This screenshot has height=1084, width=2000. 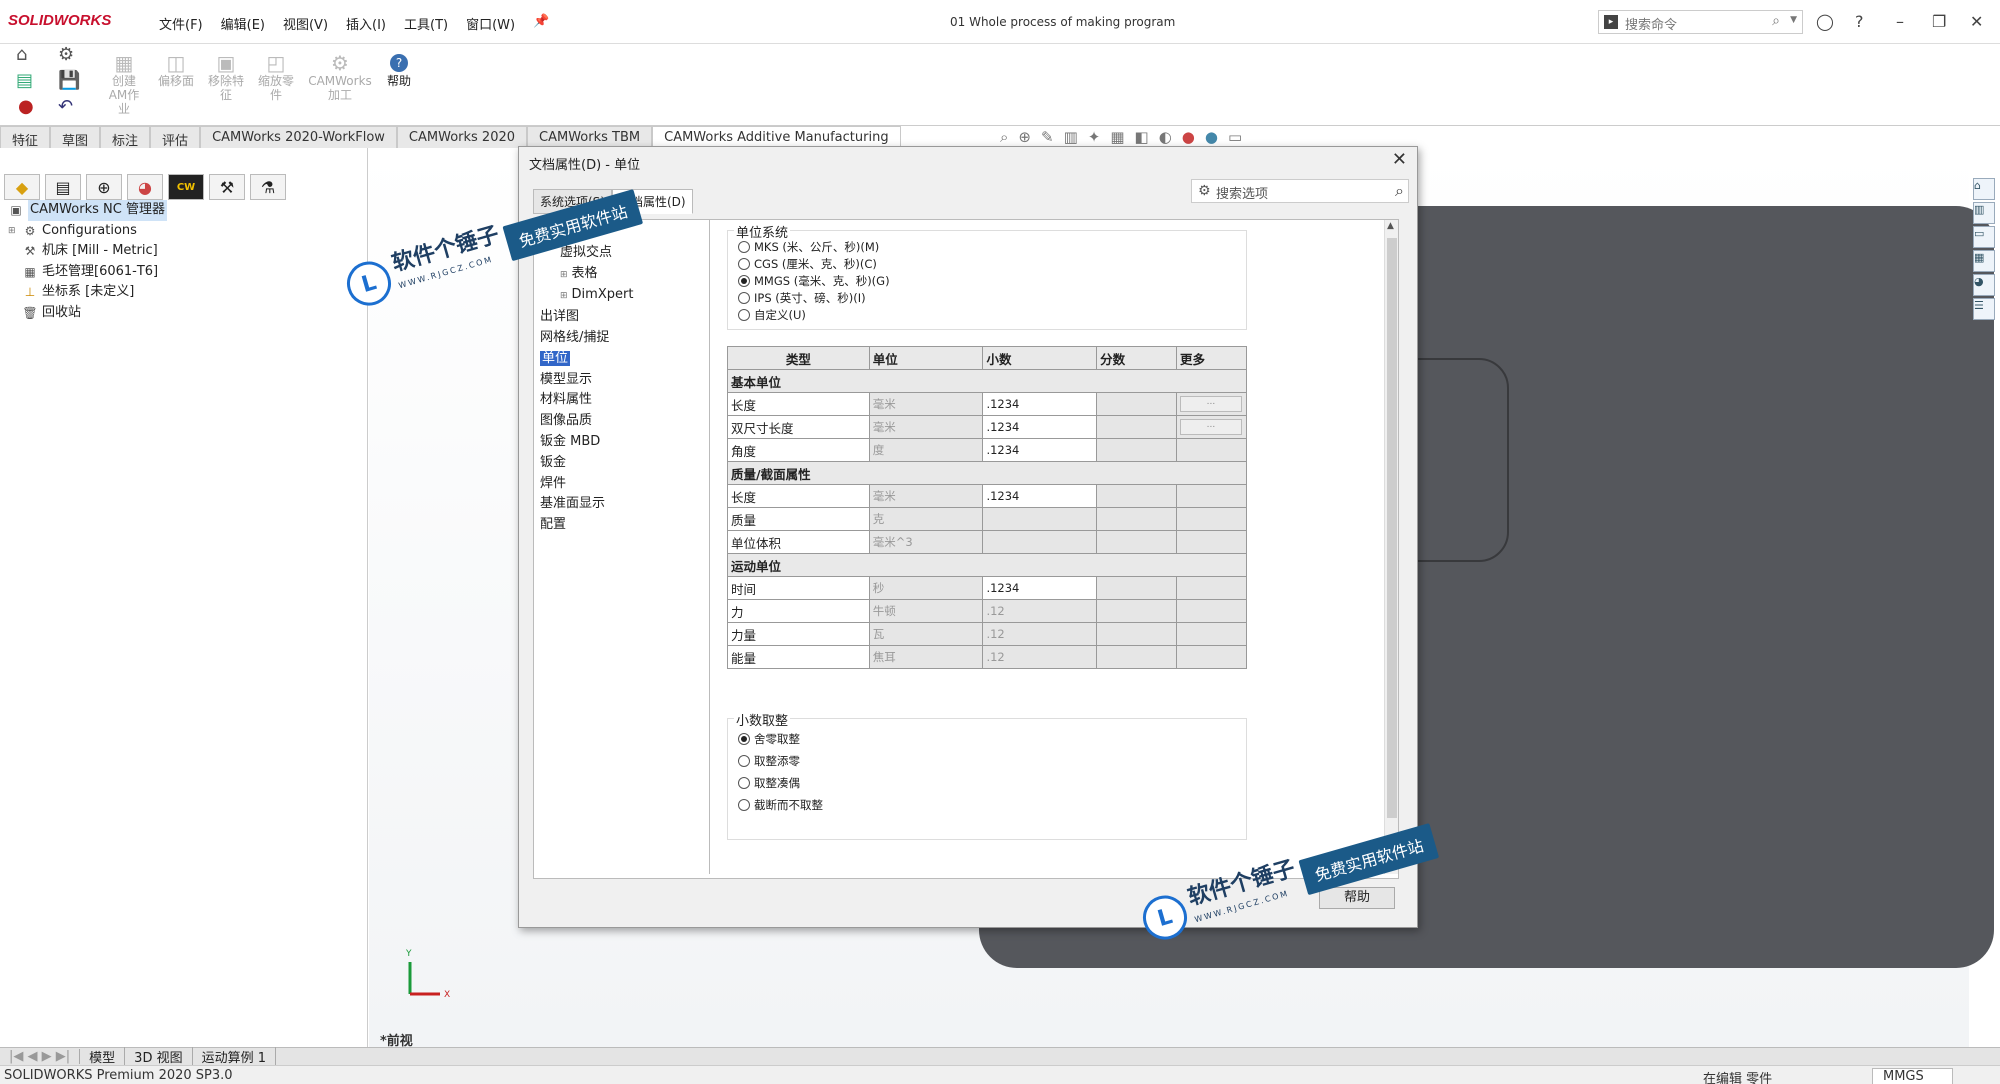 I want to click on help-circle-icon: ?, so click(x=1859, y=21).